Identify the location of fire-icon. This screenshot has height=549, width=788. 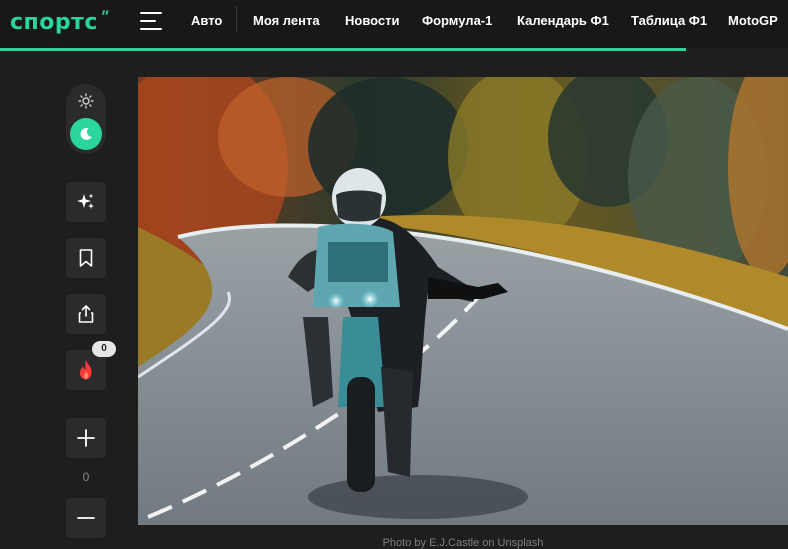
(86, 370).